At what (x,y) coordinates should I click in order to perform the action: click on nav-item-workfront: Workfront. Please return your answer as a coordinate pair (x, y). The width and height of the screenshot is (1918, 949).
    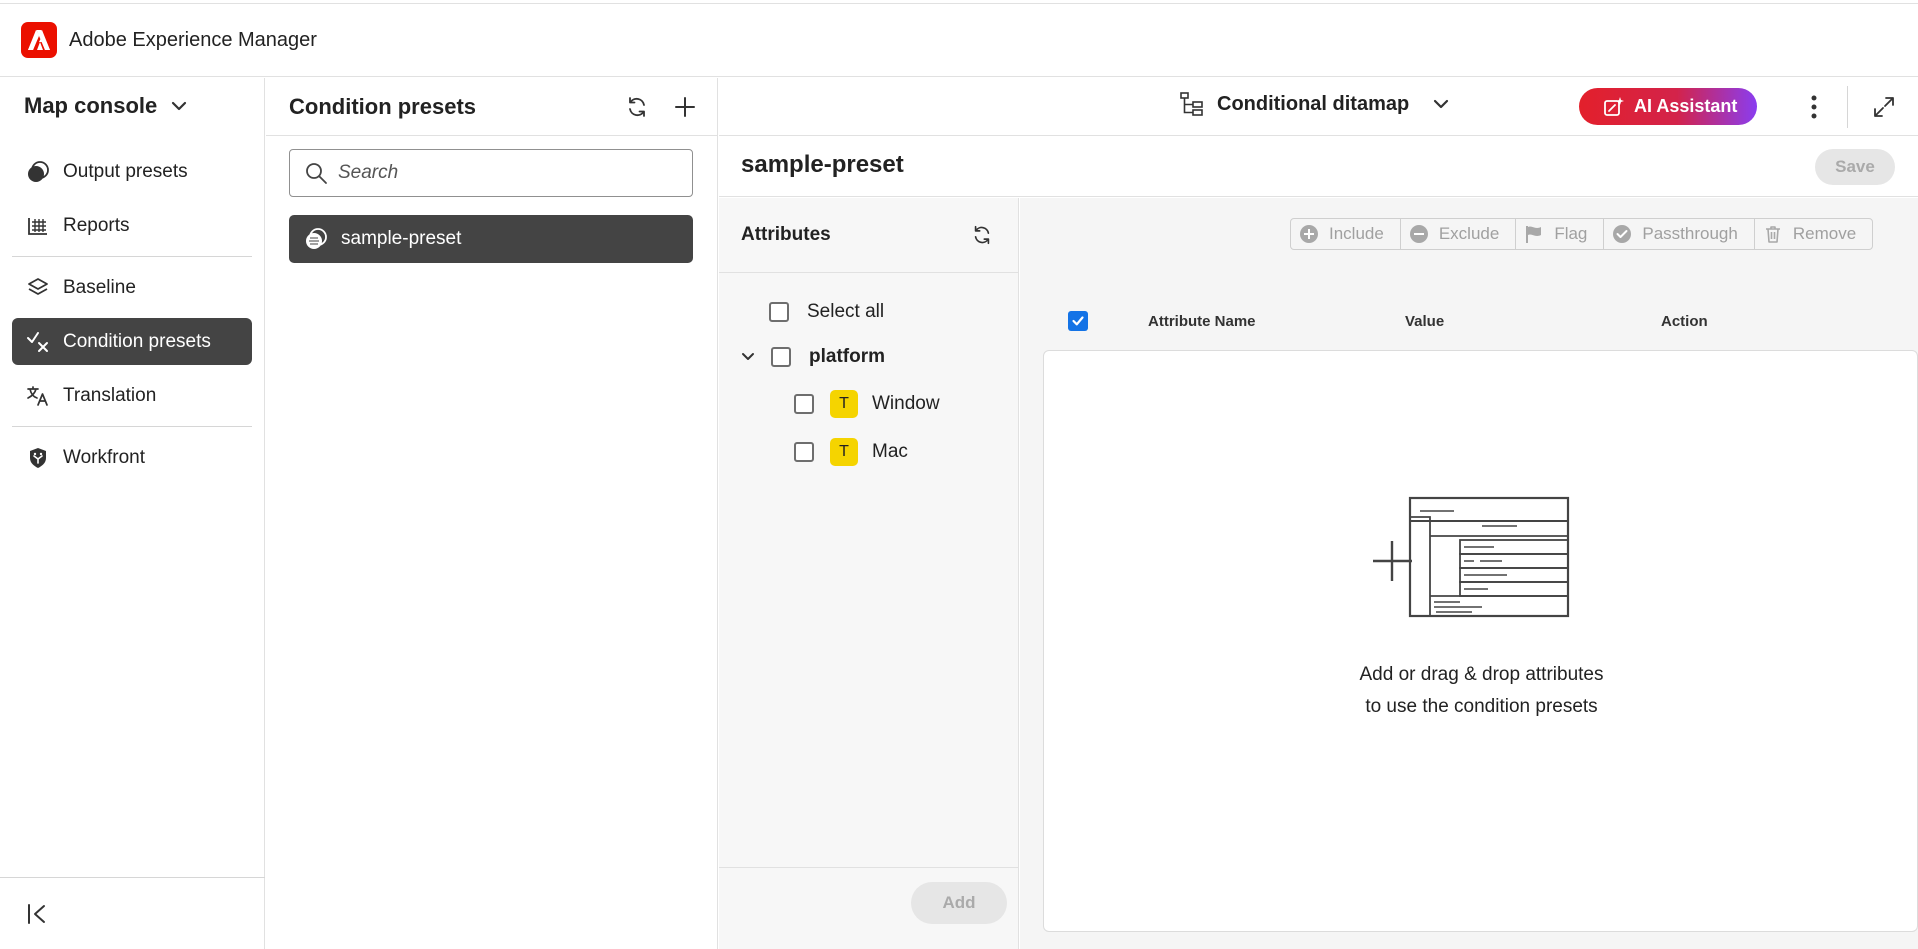
    Looking at the image, I should click on (132, 457).